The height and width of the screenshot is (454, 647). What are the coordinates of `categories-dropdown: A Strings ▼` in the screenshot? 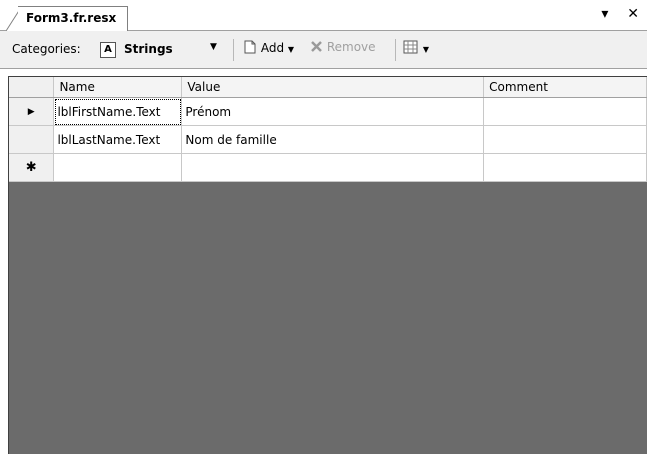 It's located at (163, 50).